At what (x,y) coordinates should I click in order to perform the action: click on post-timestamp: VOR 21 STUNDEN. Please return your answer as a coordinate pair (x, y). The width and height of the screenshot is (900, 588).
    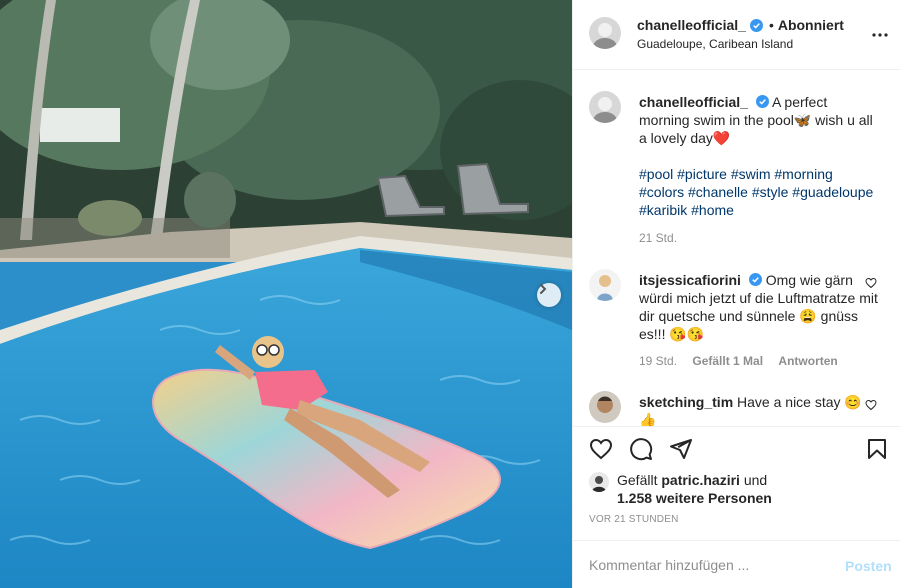
    Looking at the image, I should click on (634, 519).